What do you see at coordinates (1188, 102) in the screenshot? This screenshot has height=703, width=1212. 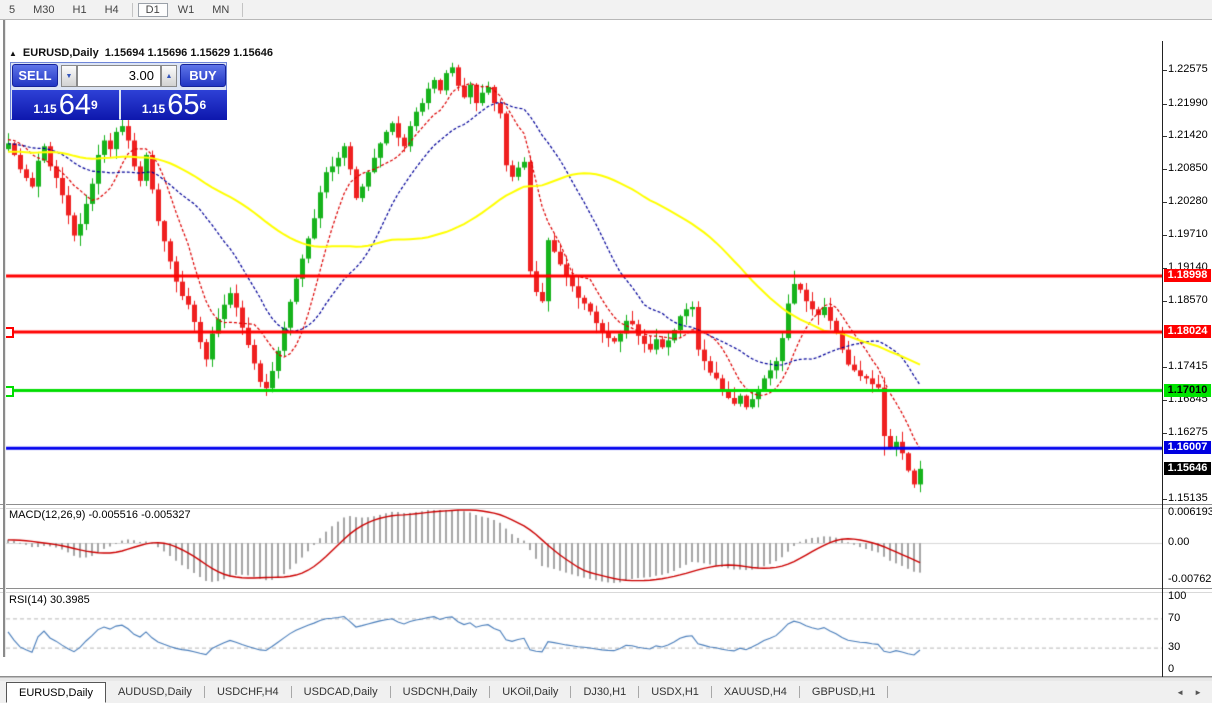 I see `price-axis-tick-label: 1.21990` at bounding box center [1188, 102].